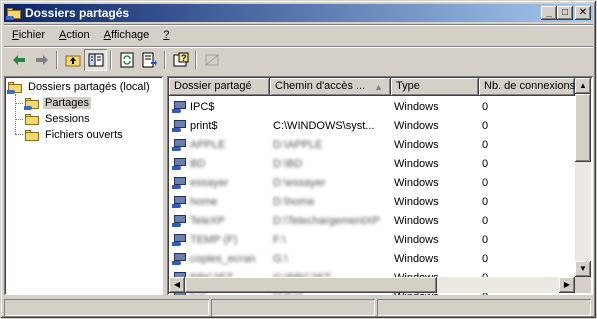 The height and width of the screenshot is (319, 597). I want to click on tree-item-sessions: Sessions, so click(58, 119).